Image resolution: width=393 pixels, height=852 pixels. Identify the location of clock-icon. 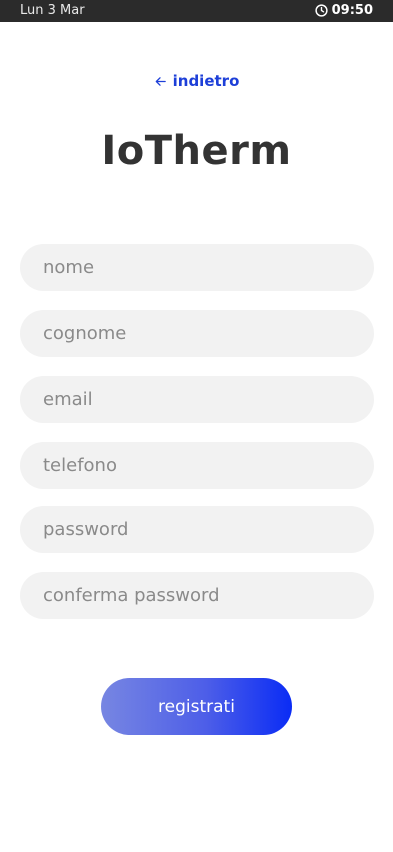
(321, 10).